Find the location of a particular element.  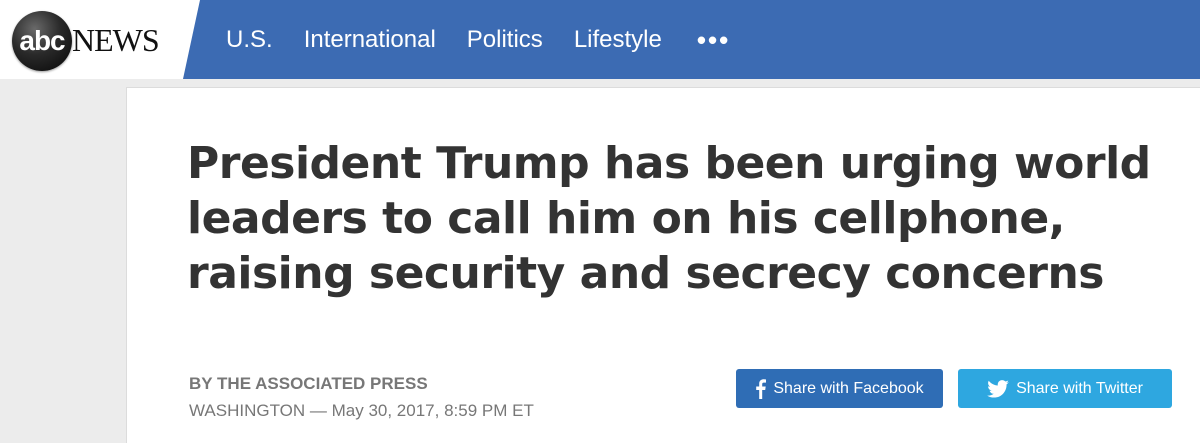

abc-logo-text: abc is located at coordinates (42, 40).